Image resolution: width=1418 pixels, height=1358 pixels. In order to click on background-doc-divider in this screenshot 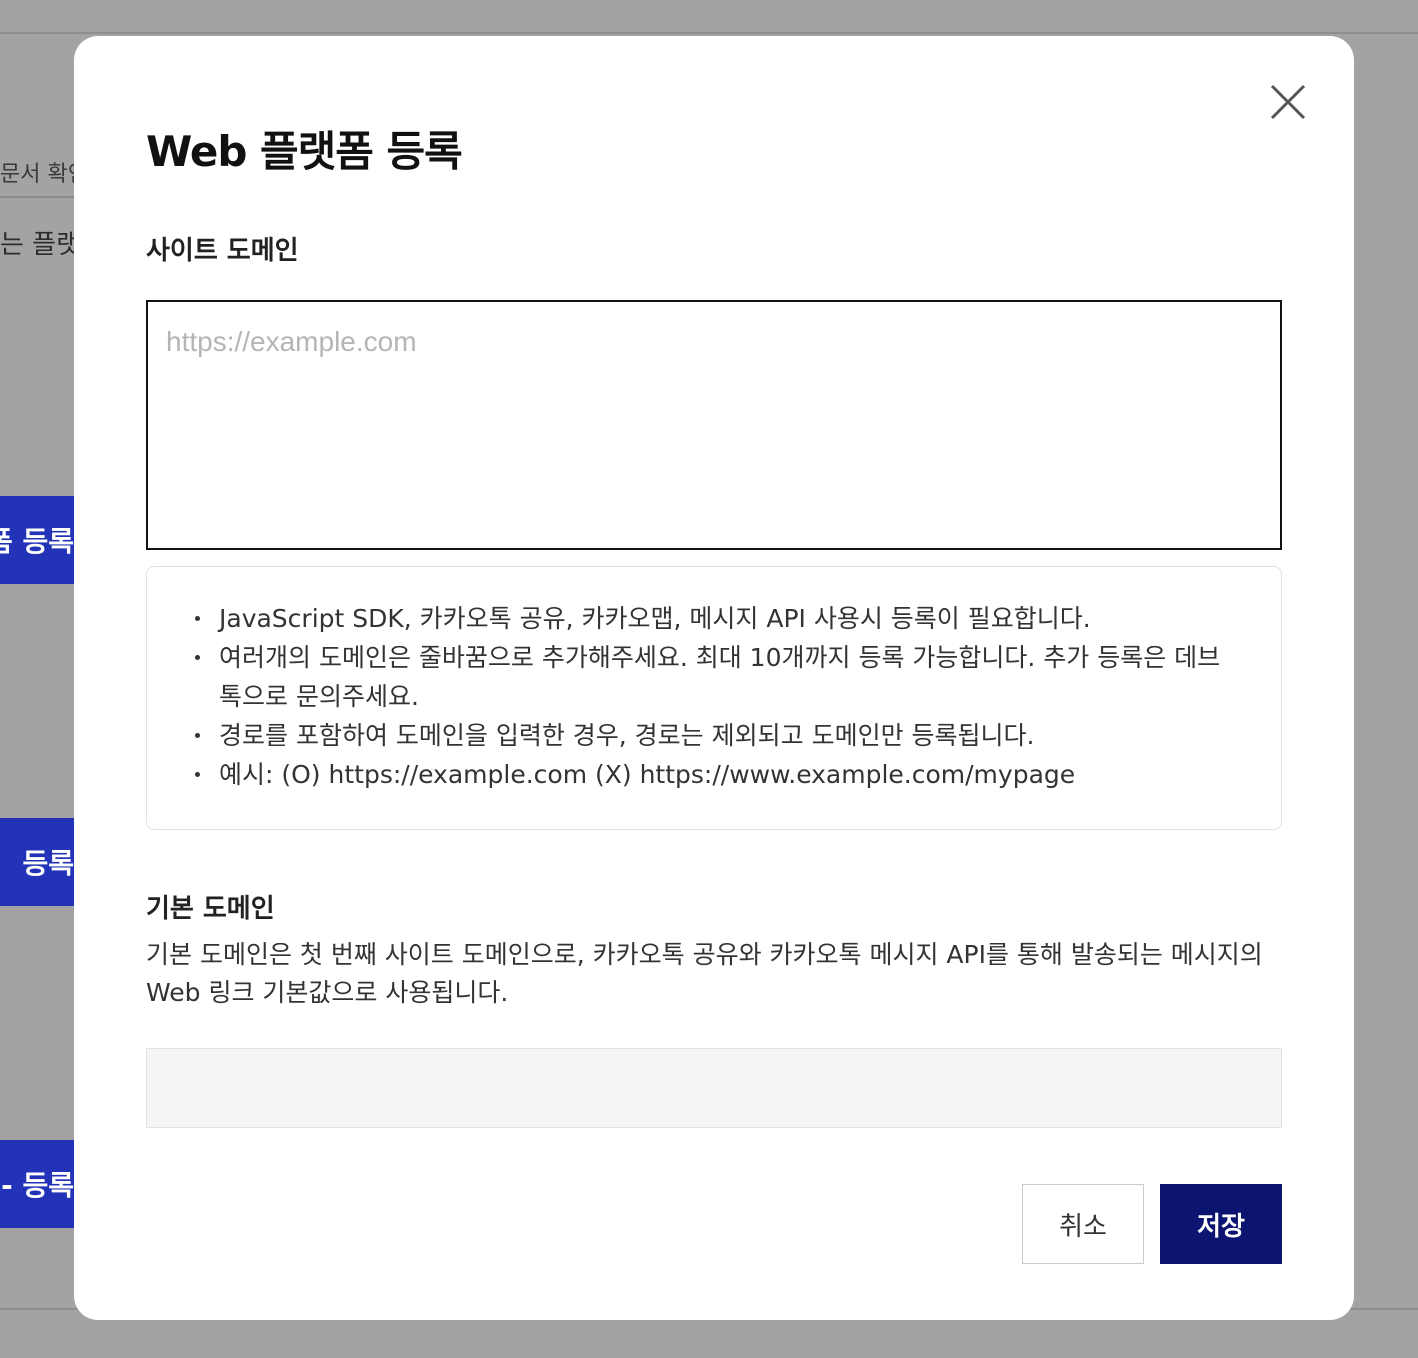, I will do `click(37, 197)`.